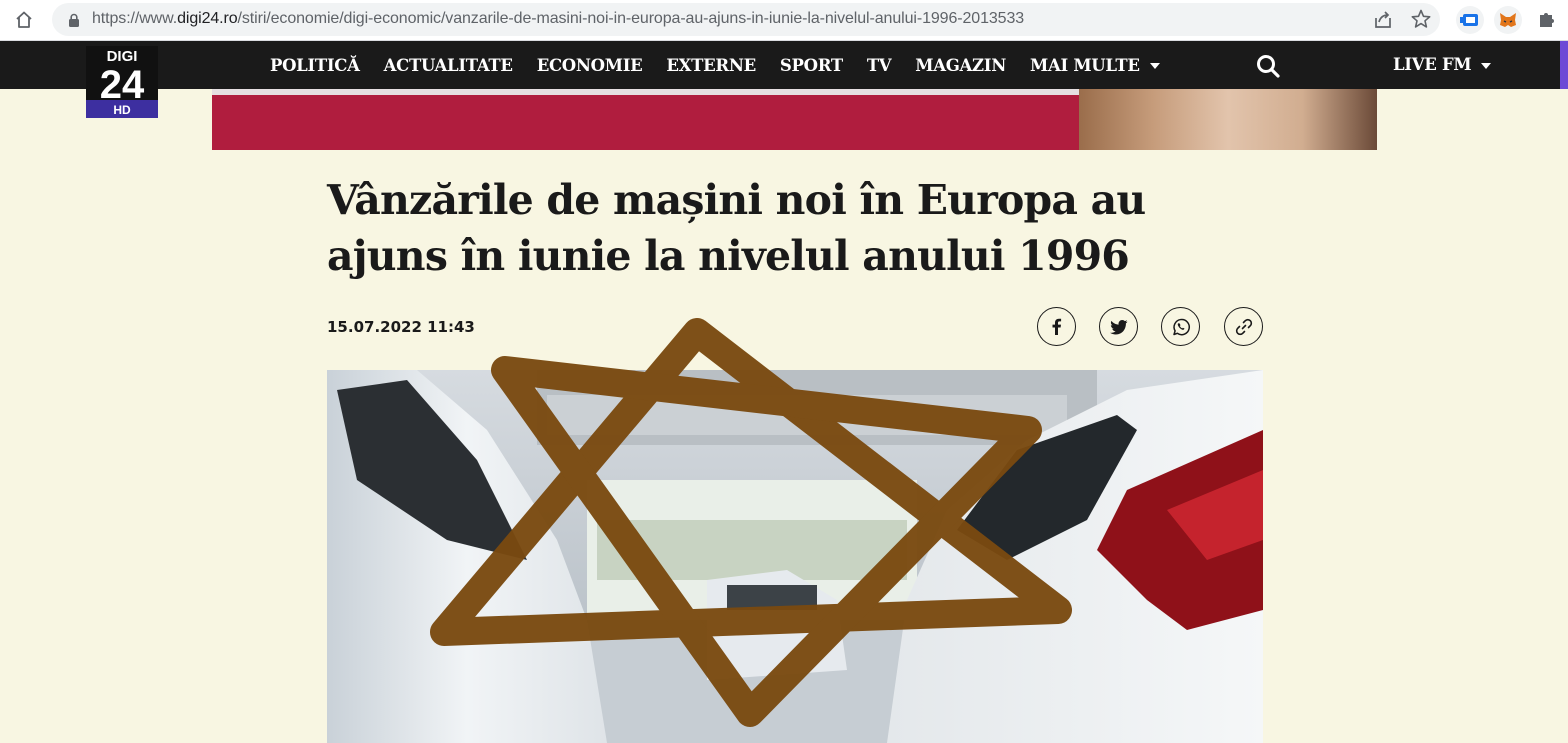  I want to click on share-icon, so click(1383, 20).